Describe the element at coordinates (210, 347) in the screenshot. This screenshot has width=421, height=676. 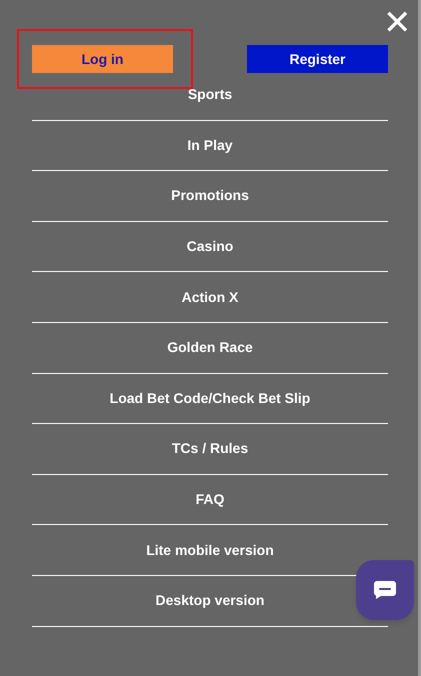
I see `menu-link: Golden Race` at that location.